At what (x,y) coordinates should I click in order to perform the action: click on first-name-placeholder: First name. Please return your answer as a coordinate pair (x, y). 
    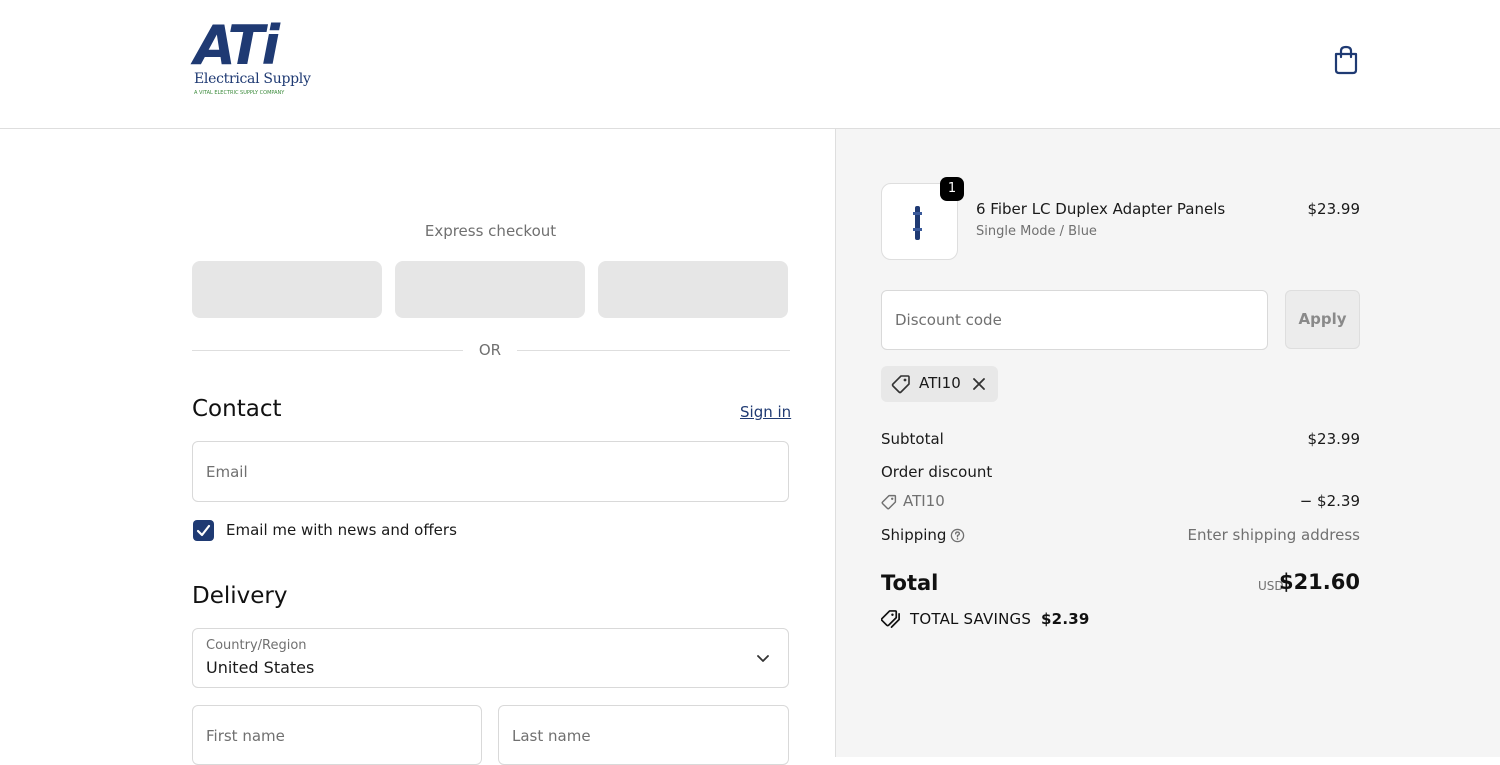
    Looking at the image, I should click on (245, 736).